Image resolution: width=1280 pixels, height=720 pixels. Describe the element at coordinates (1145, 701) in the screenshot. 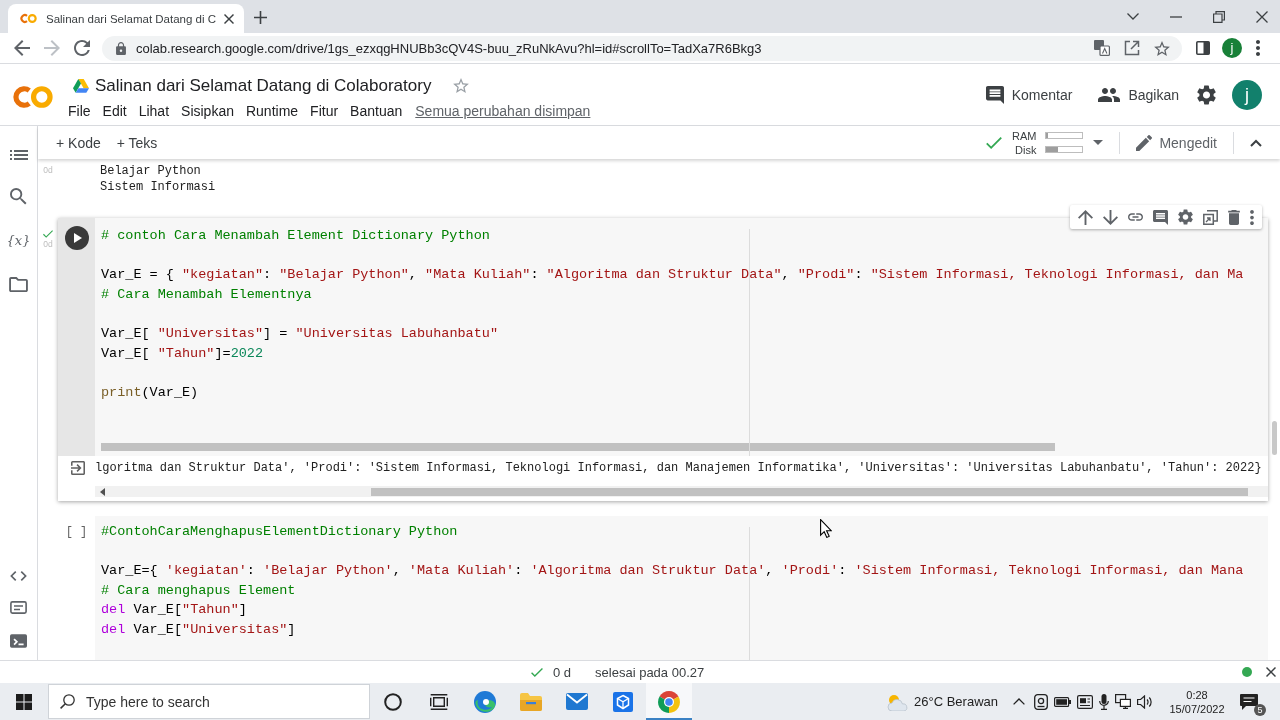

I see `speaker-icon` at that location.